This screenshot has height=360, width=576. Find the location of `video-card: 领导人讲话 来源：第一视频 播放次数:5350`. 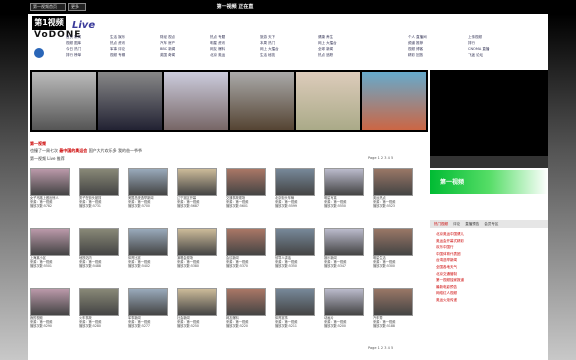

video-card: 领导人讲话 来源：第一视频 播放次数:5350 is located at coordinates (297, 257).